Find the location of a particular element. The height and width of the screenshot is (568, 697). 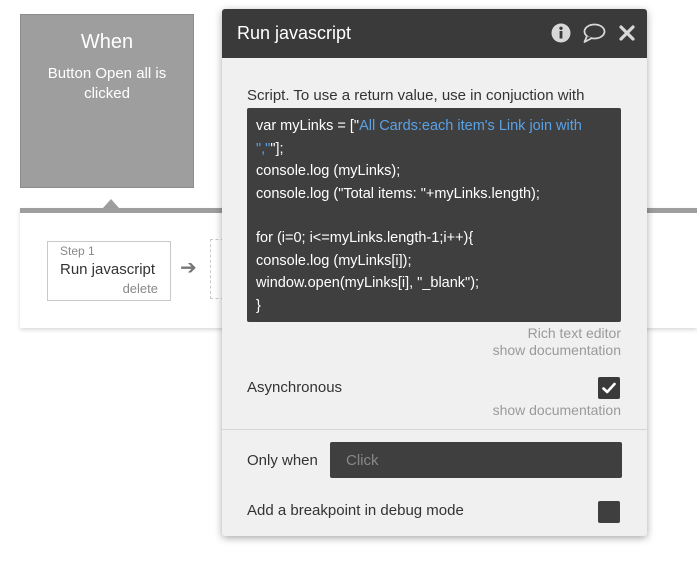

section-divider is located at coordinates (434, 429).